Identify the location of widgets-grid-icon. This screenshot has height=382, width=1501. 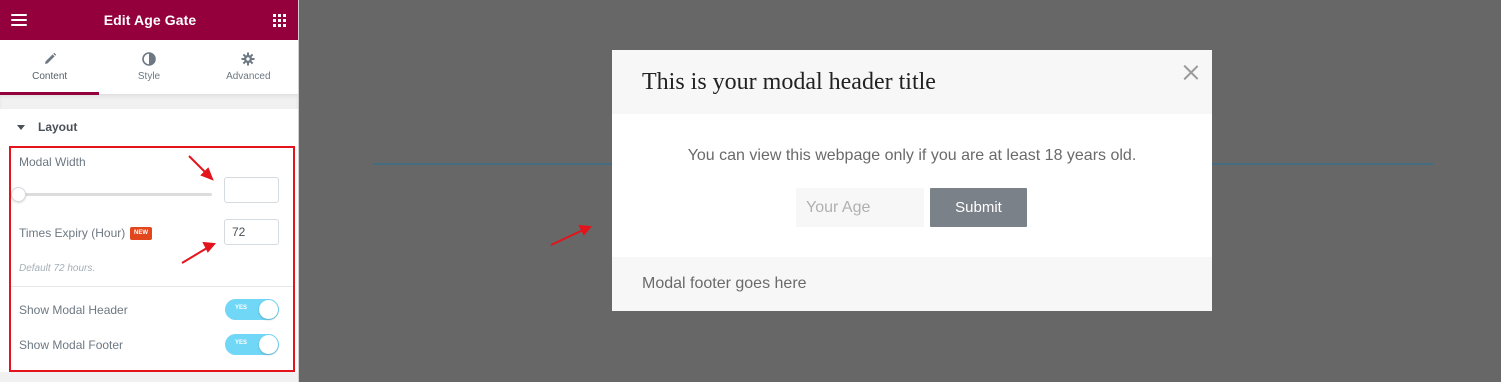
(279, 20).